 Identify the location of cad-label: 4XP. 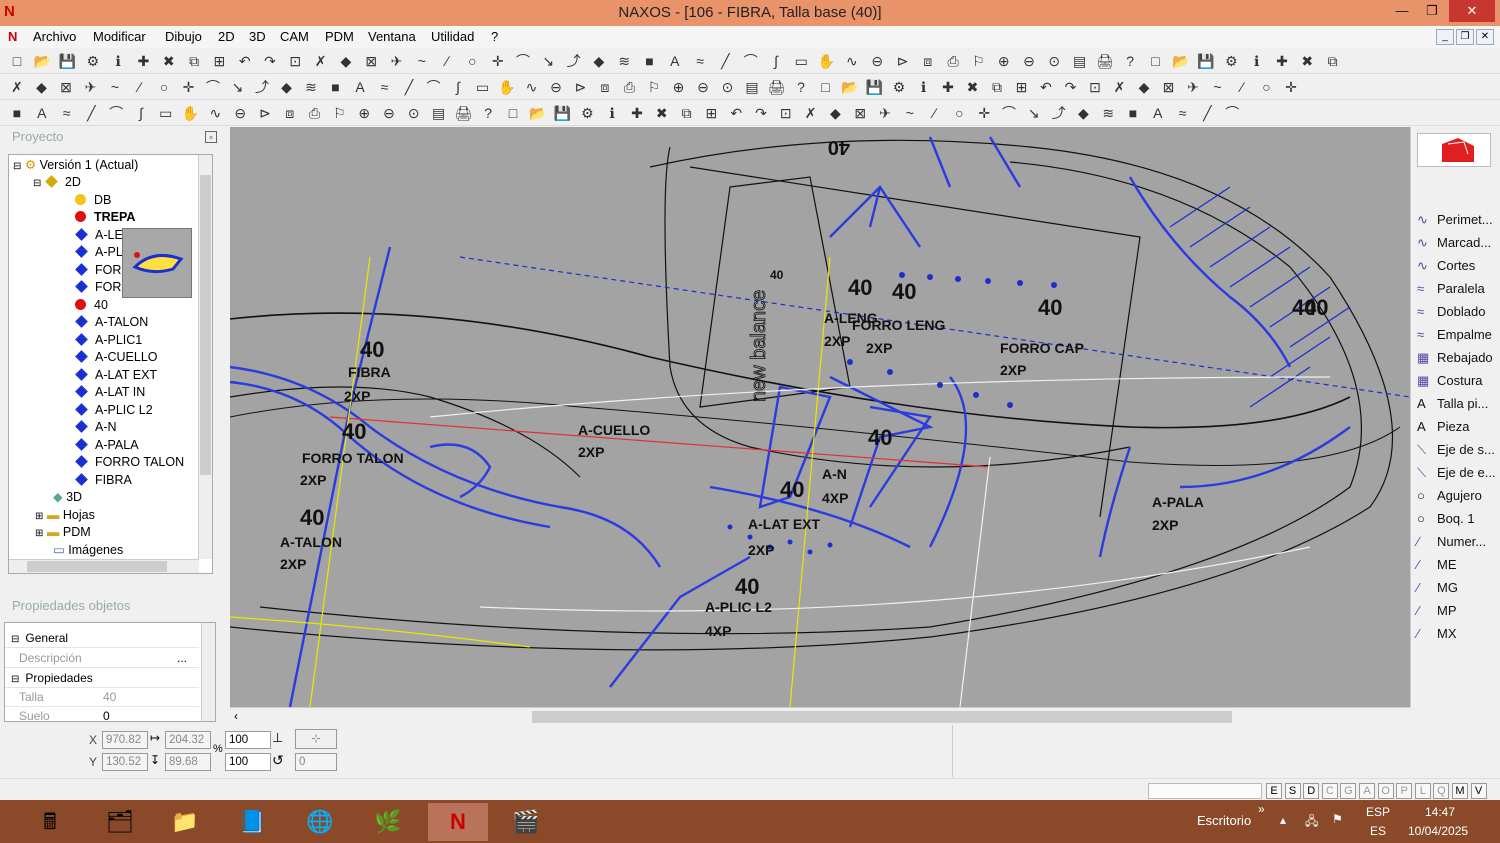
(718, 631).